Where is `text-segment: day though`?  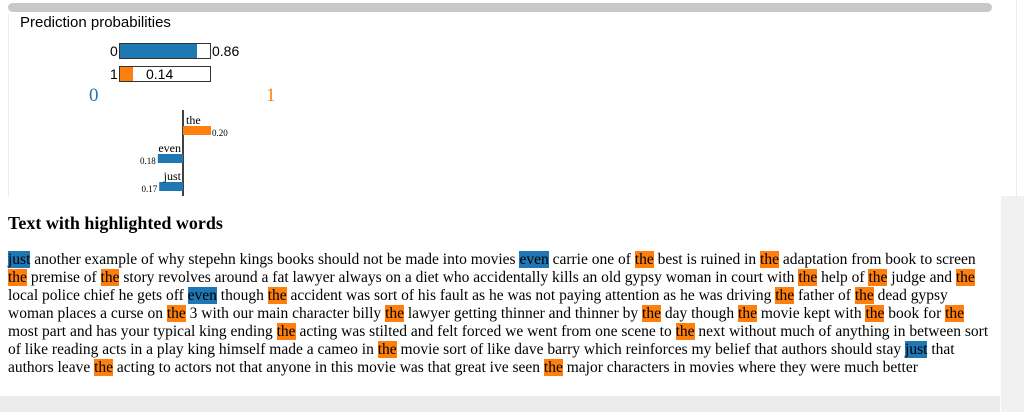 text-segment: day though is located at coordinates (699, 313).